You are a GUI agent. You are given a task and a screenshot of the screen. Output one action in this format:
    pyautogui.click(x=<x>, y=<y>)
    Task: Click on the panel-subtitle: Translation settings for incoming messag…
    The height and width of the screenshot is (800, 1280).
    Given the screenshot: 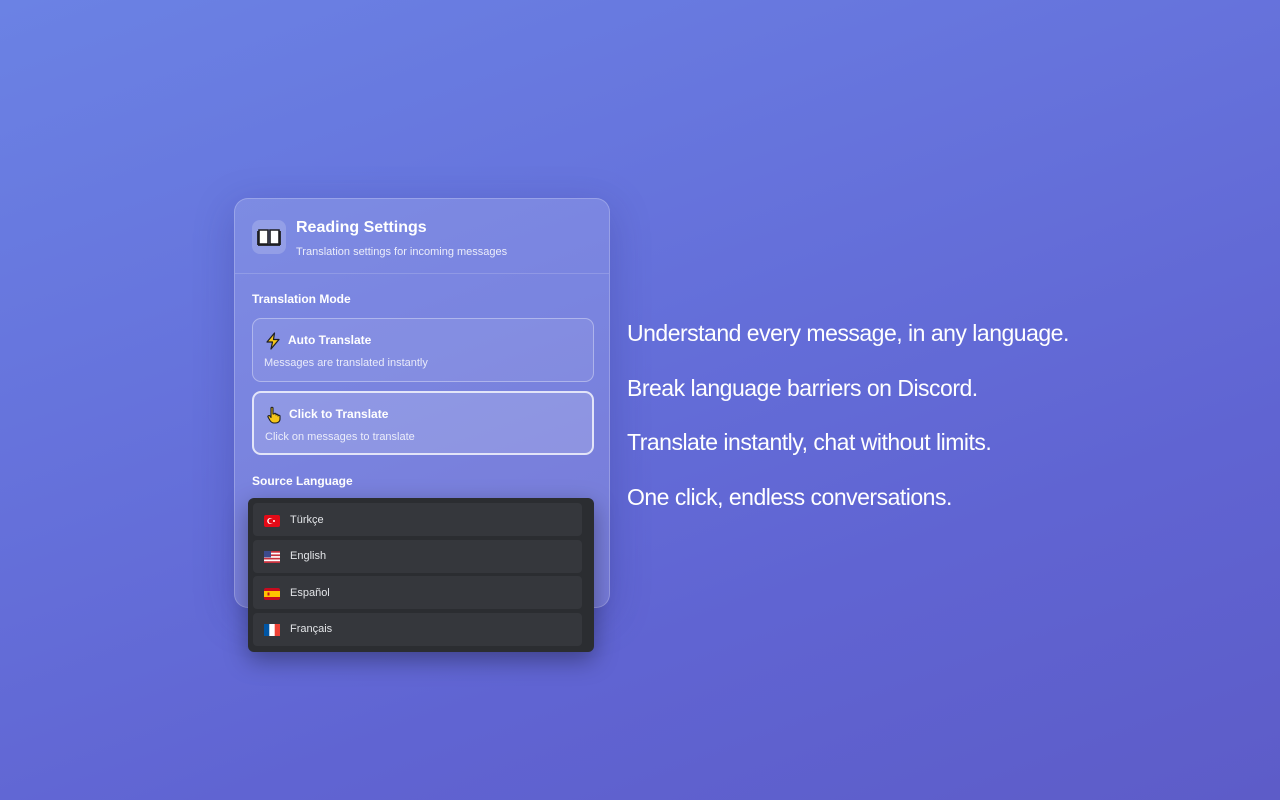 What is the action you would take?
    pyautogui.click(x=402, y=252)
    